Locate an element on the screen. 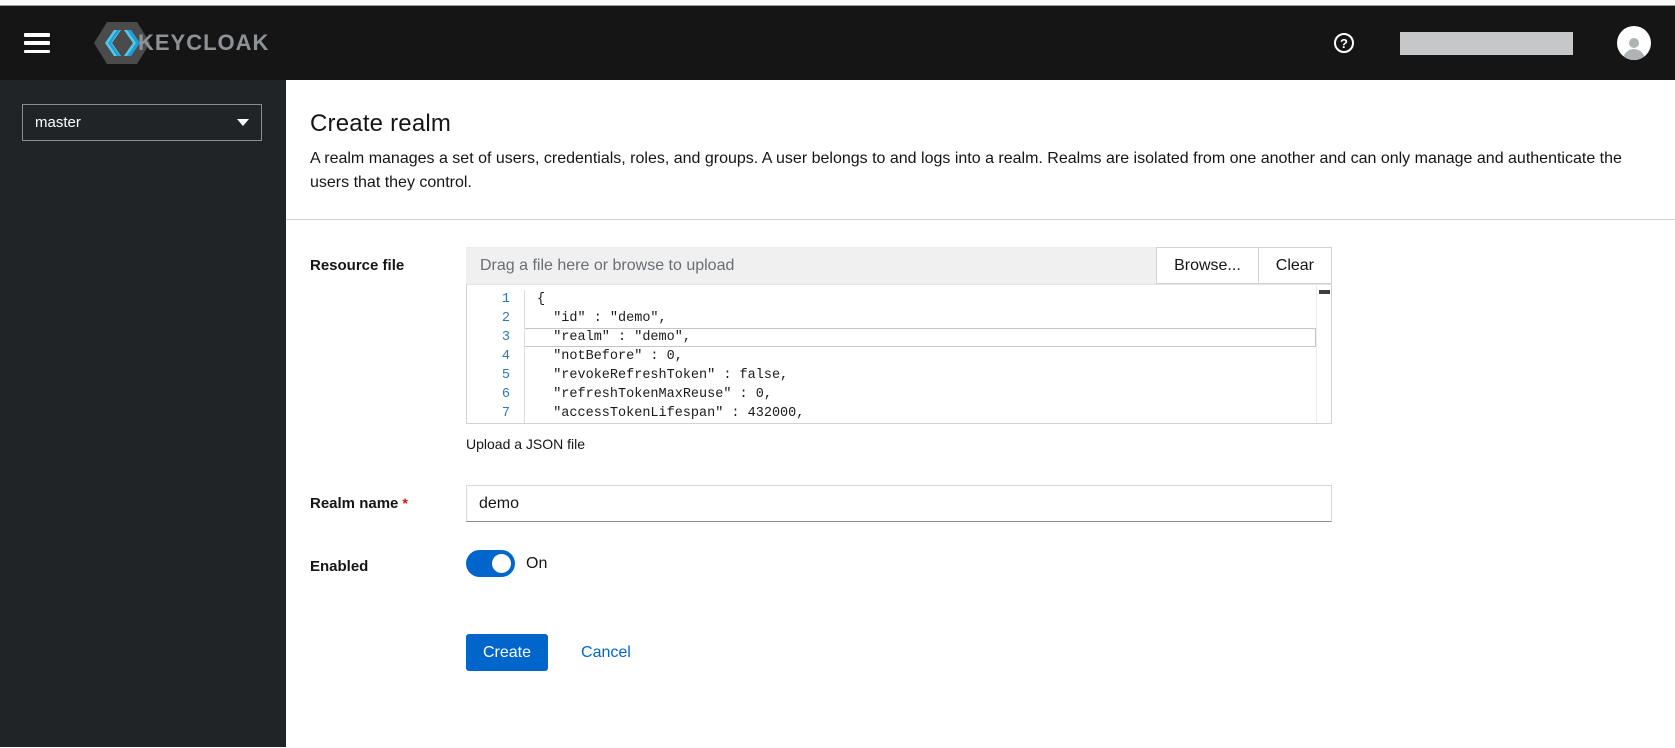  realm-selector-value: master is located at coordinates (58, 122).